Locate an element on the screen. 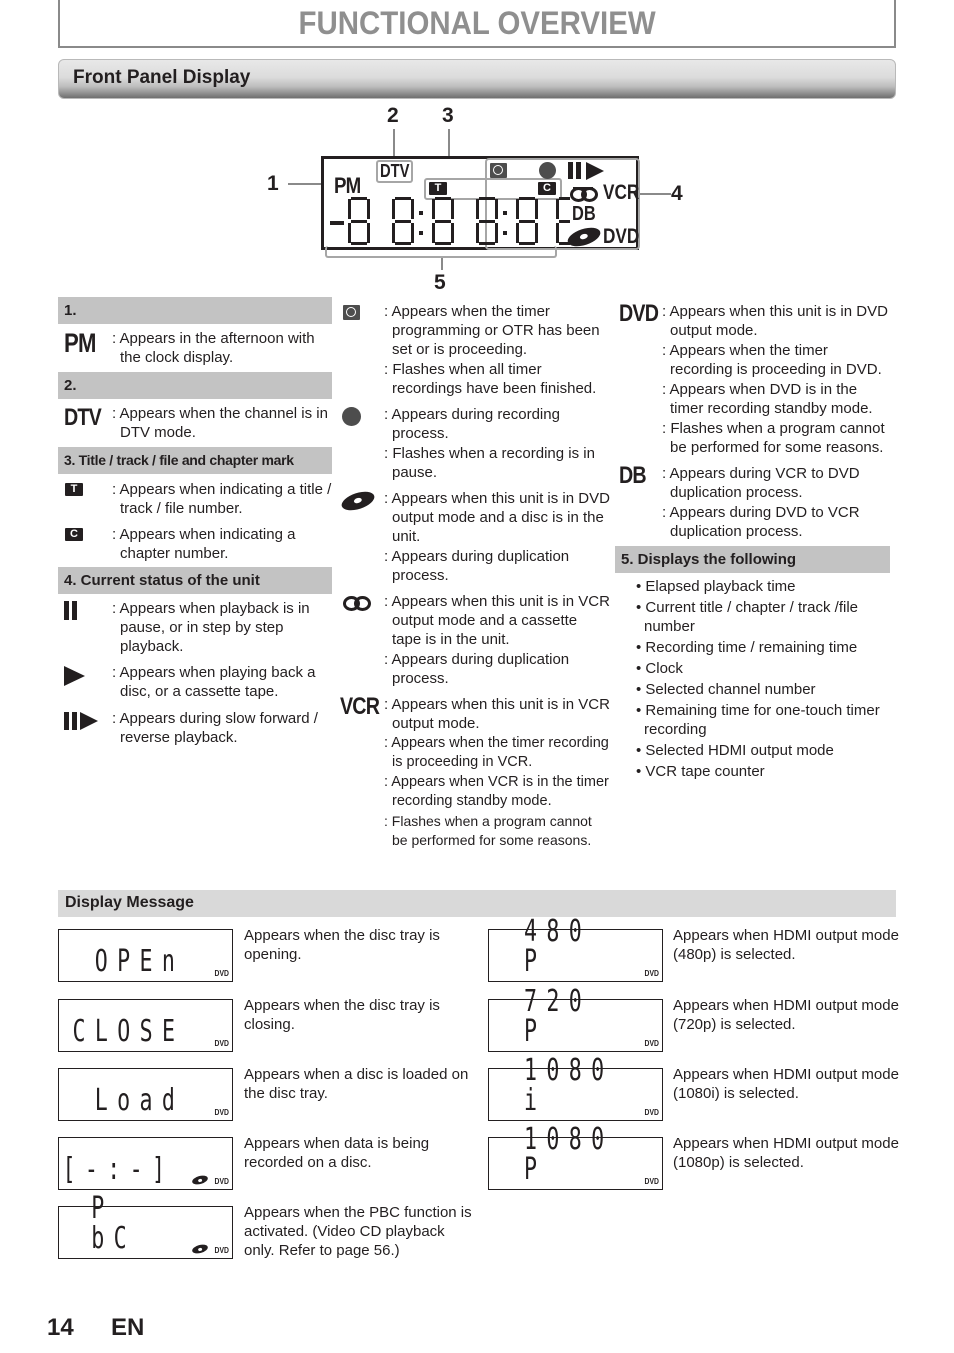 The height and width of the screenshot is (1353, 954). display-message-box: CLOSE DVD is located at coordinates (145, 1025).